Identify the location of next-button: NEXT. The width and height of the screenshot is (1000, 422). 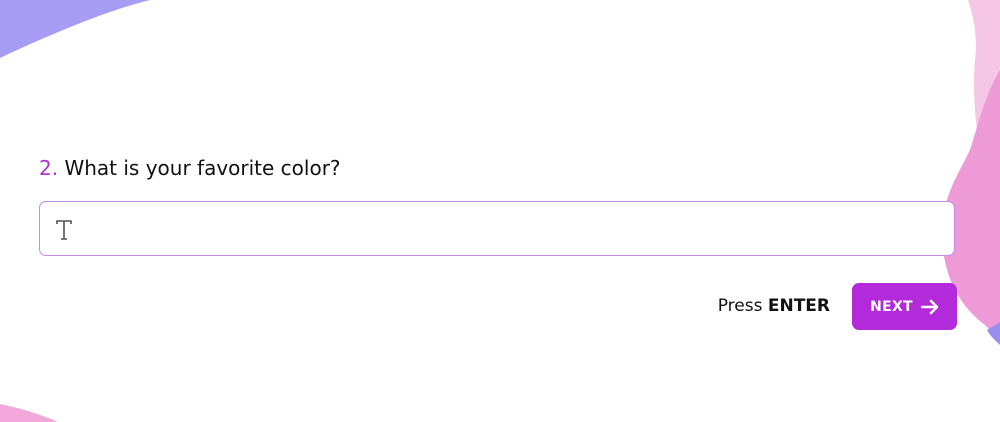
(904, 306).